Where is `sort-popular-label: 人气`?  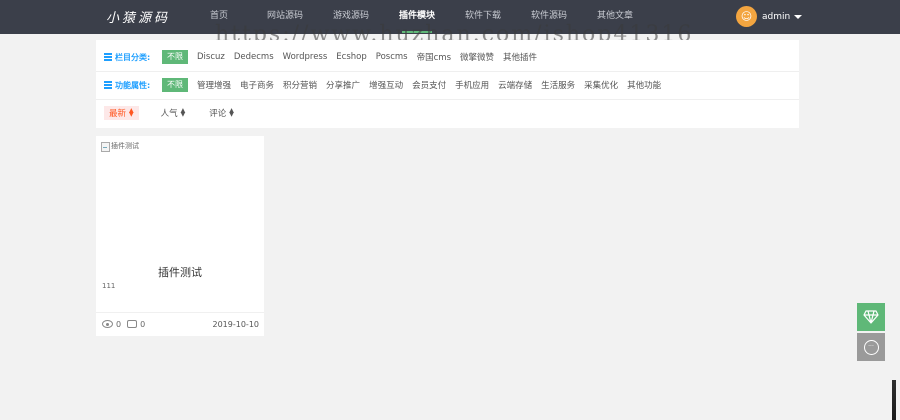 sort-popular-label: 人气 is located at coordinates (169, 114).